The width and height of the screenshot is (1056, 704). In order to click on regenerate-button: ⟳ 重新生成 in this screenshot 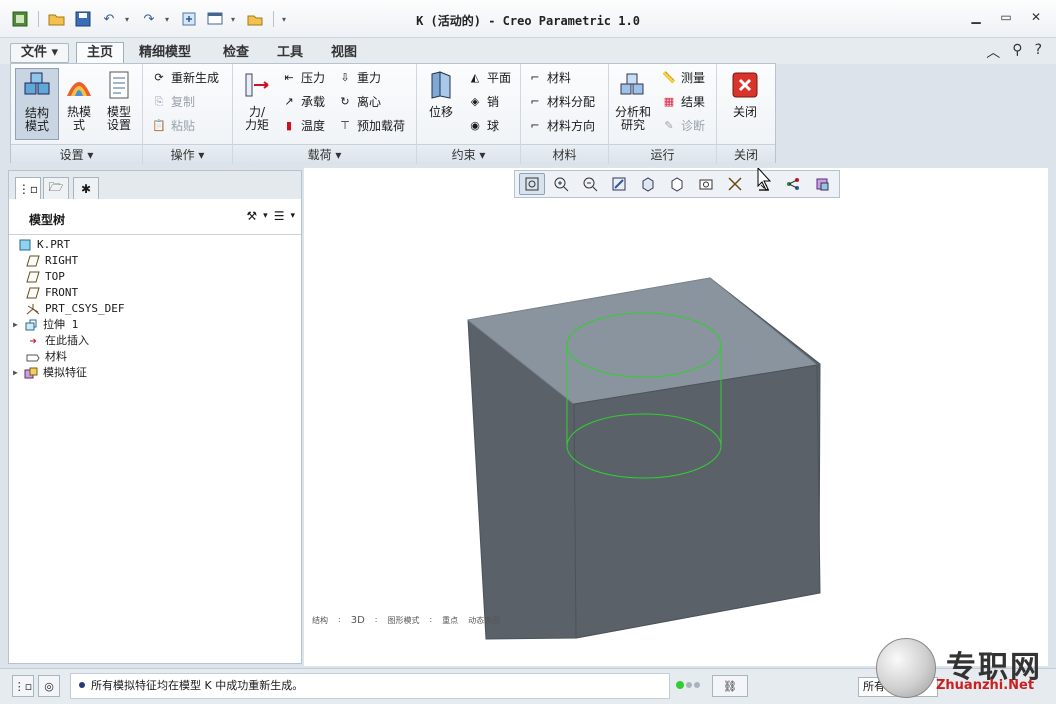, I will do `click(185, 78)`.